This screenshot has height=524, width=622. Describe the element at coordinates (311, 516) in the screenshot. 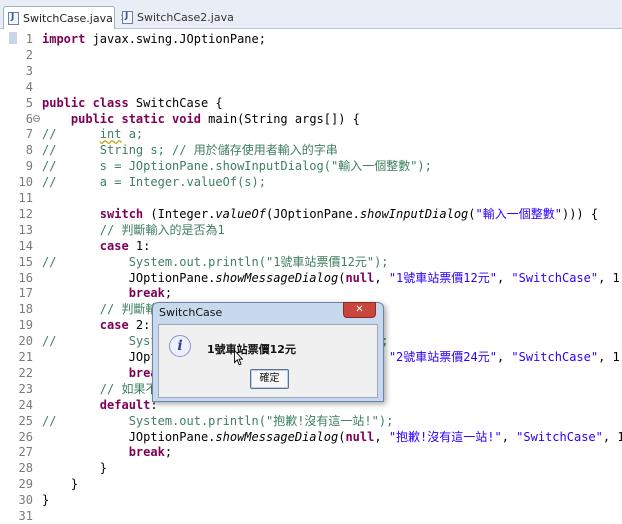

I see `code-line: 31` at that location.